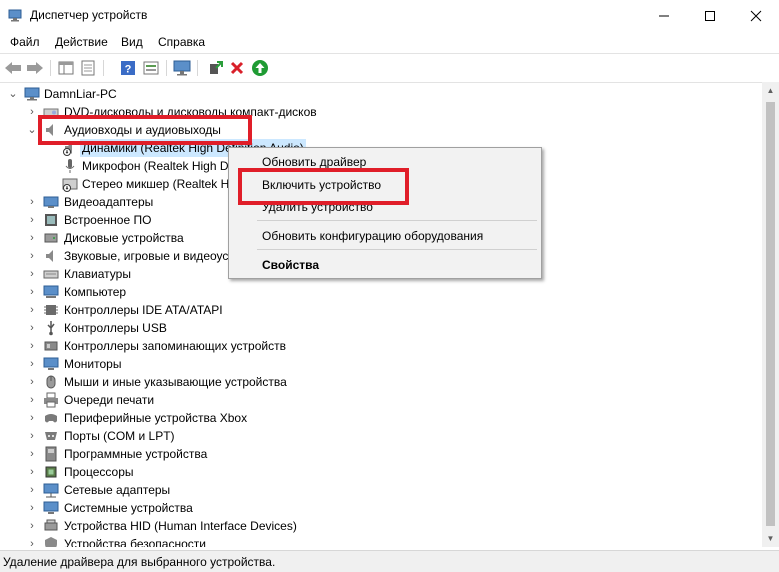 The image size is (779, 572). I want to click on tree-item-label: Контроллеры IDE ATA/ATAPI, so click(143, 310).